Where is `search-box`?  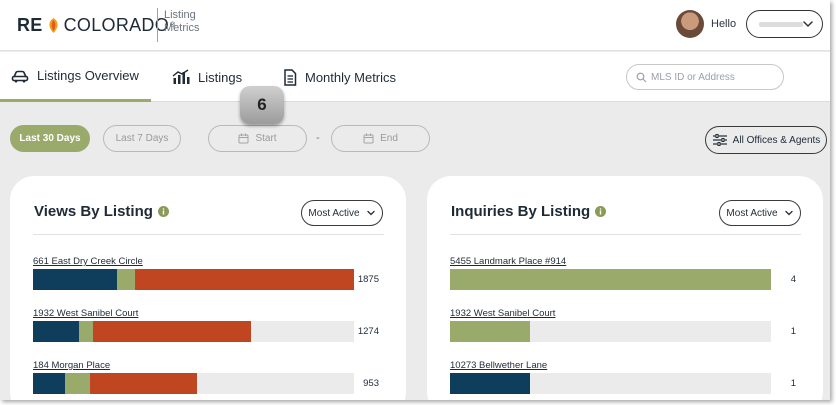 search-box is located at coordinates (705, 77).